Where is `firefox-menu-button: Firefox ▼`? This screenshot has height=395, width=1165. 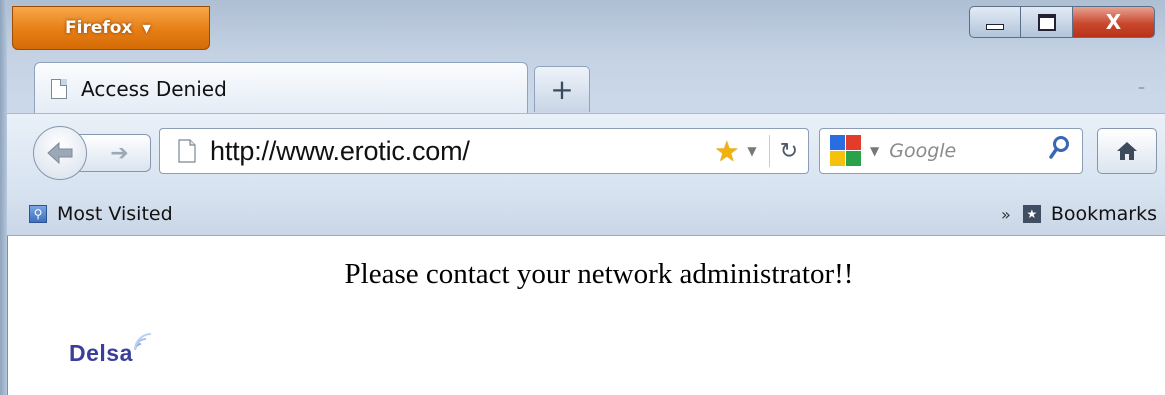
firefox-menu-button: Firefox ▼ is located at coordinates (111, 28).